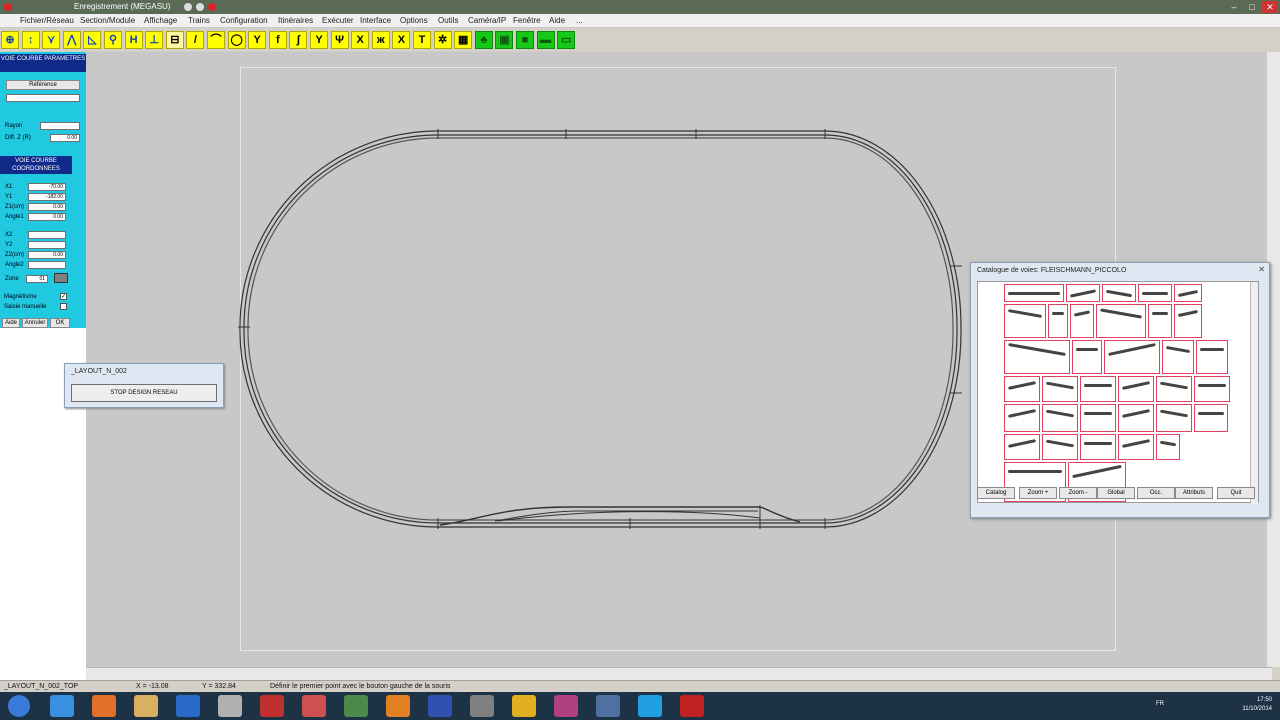  What do you see at coordinates (1160, 704) in the screenshot?
I see `taskbar-language: FR` at bounding box center [1160, 704].